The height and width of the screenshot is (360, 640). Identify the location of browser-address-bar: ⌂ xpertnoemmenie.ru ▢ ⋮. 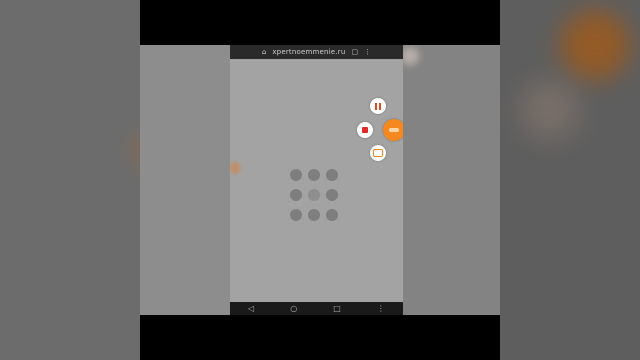
(316, 52).